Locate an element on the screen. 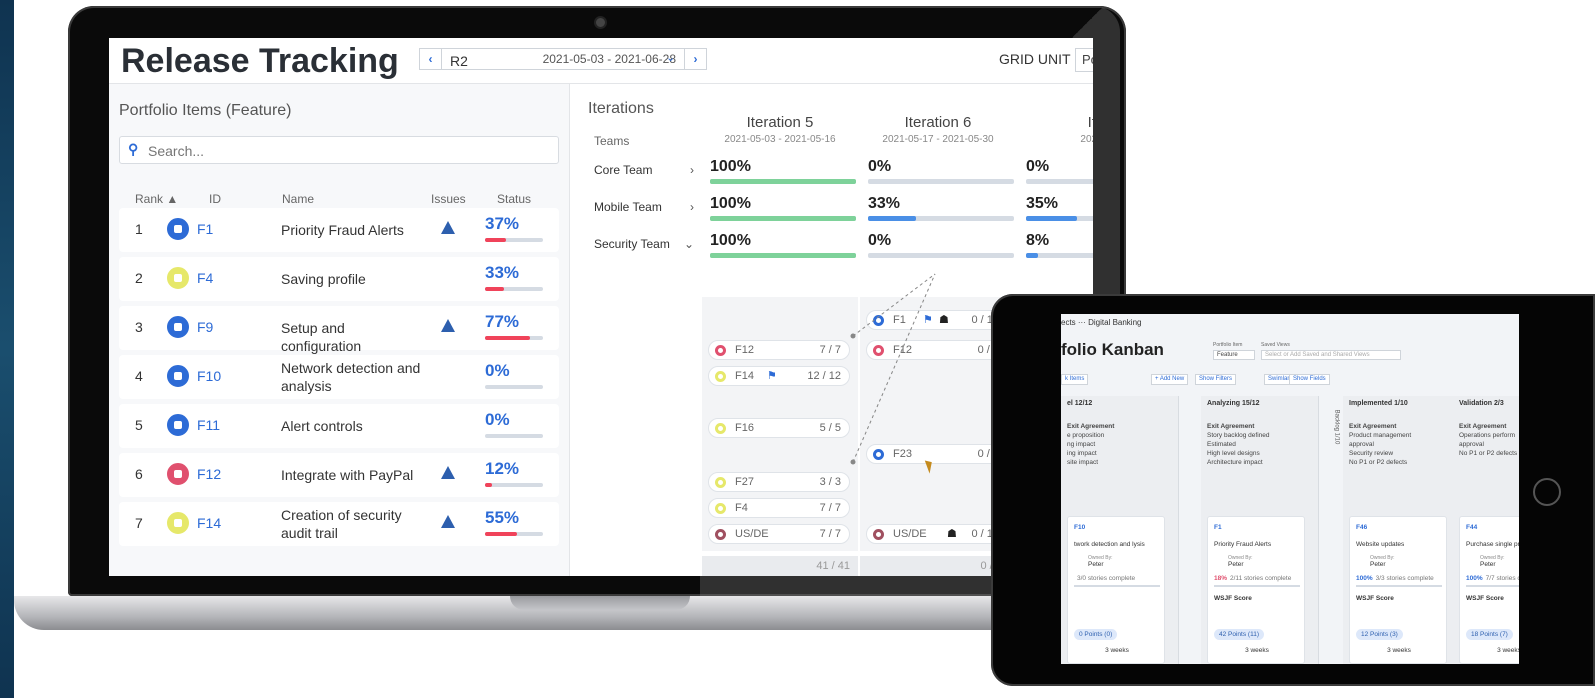 The height and width of the screenshot is (698, 1595). table-row: 4 F10 Network detection and analysis 0% is located at coordinates (339, 377).